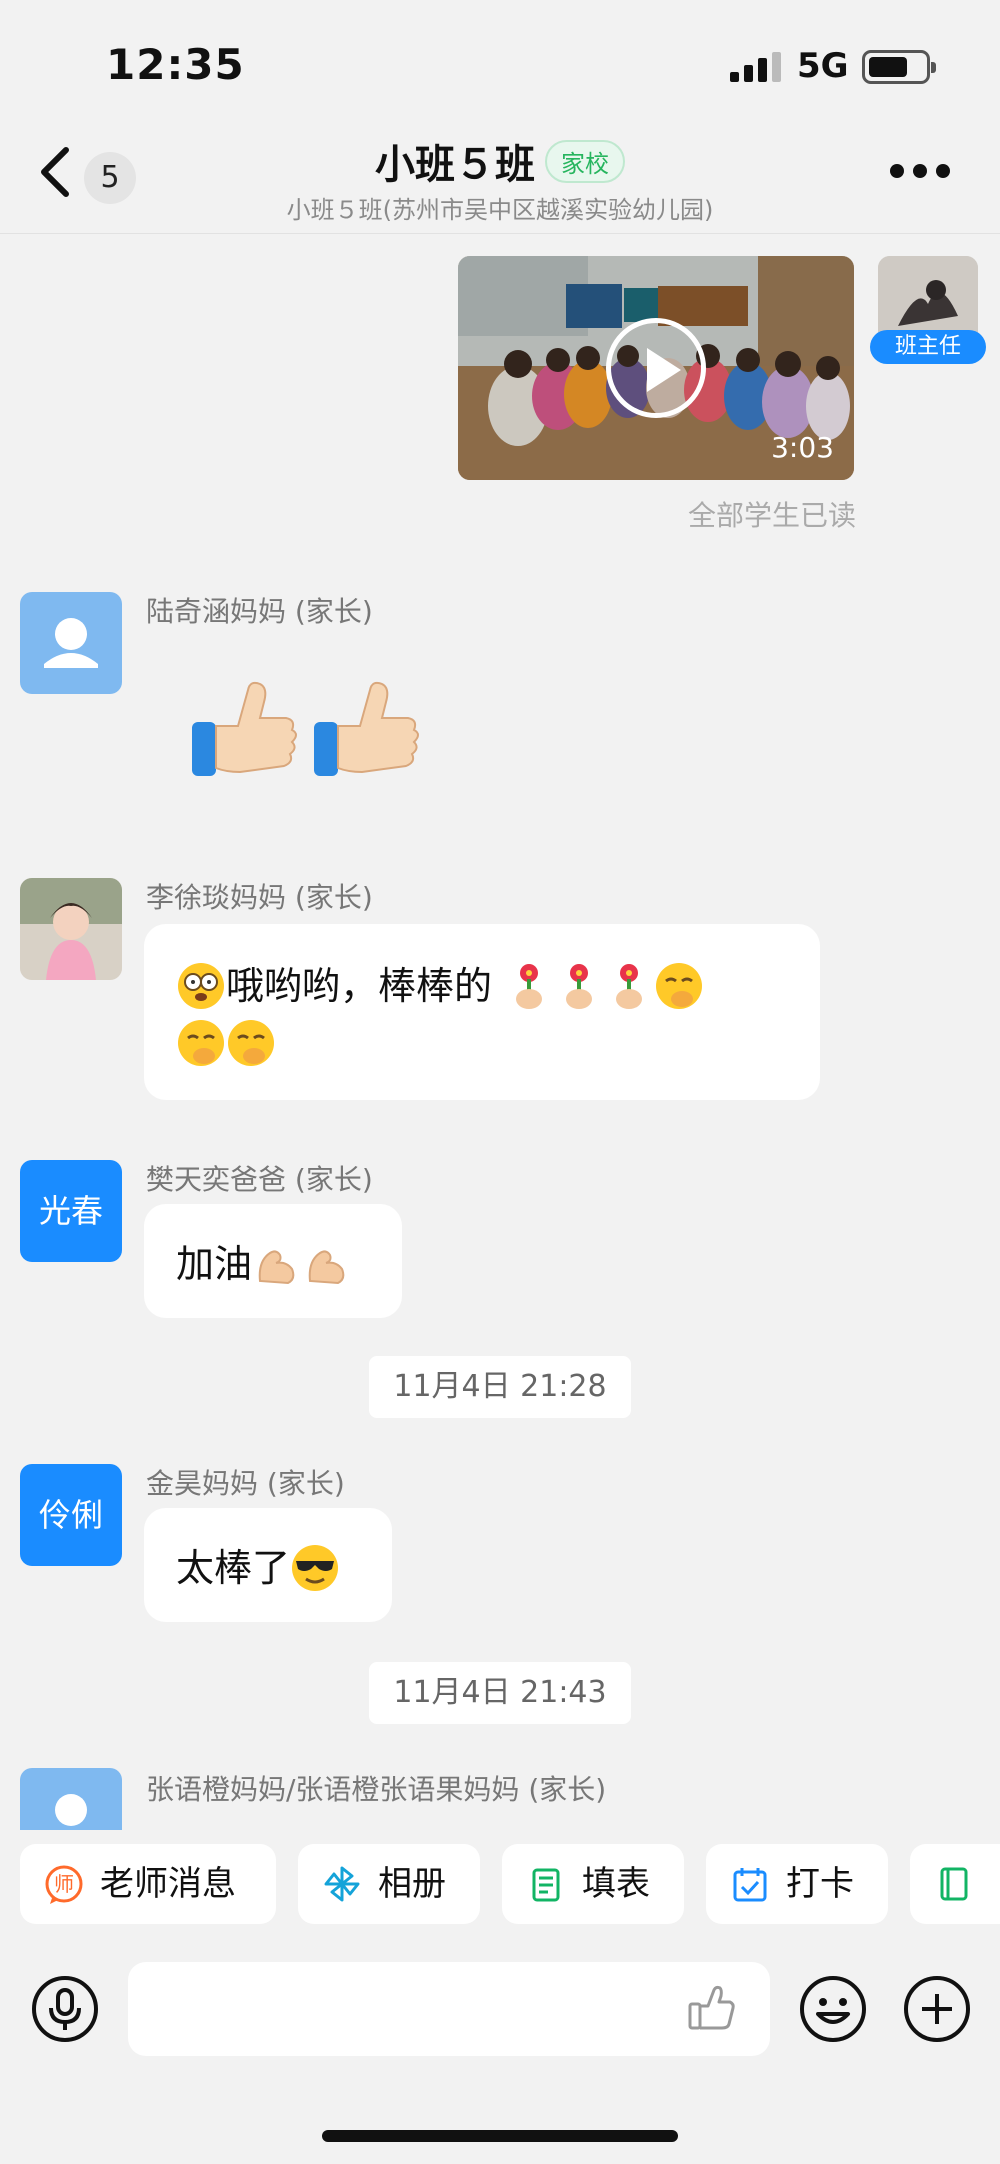  What do you see at coordinates (65, 2009) in the screenshot?
I see `voice-input-icon` at bounding box center [65, 2009].